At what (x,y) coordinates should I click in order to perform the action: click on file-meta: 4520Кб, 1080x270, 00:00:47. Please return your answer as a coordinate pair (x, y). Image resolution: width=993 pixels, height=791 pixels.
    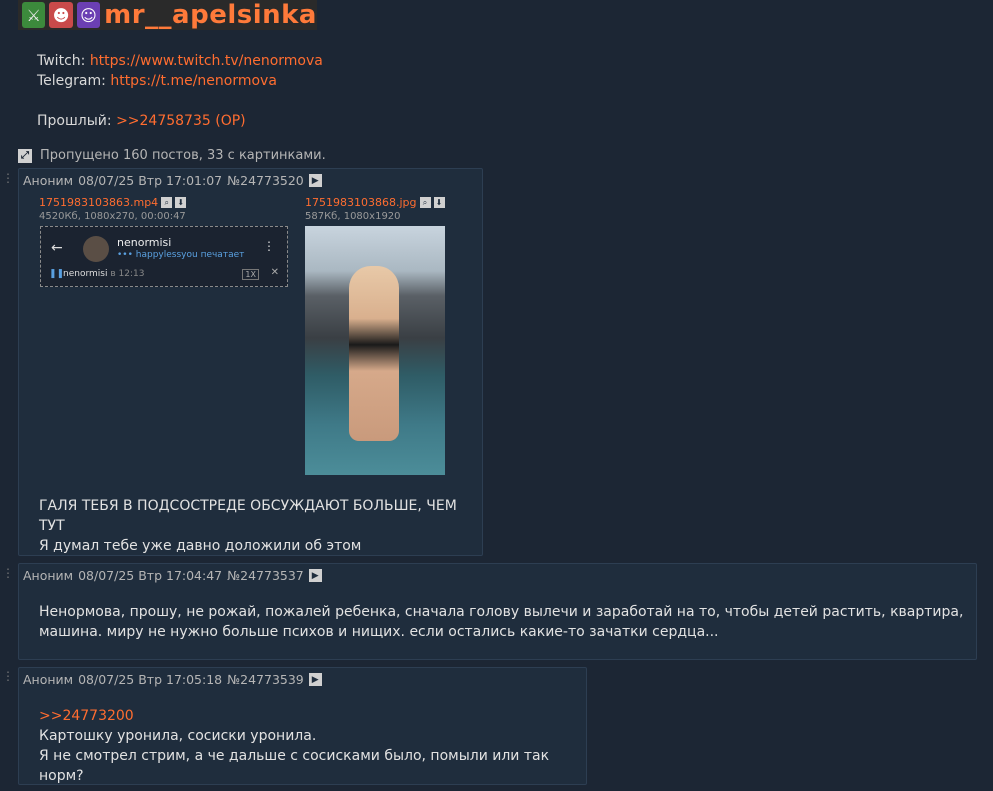
    Looking at the image, I should click on (112, 216).